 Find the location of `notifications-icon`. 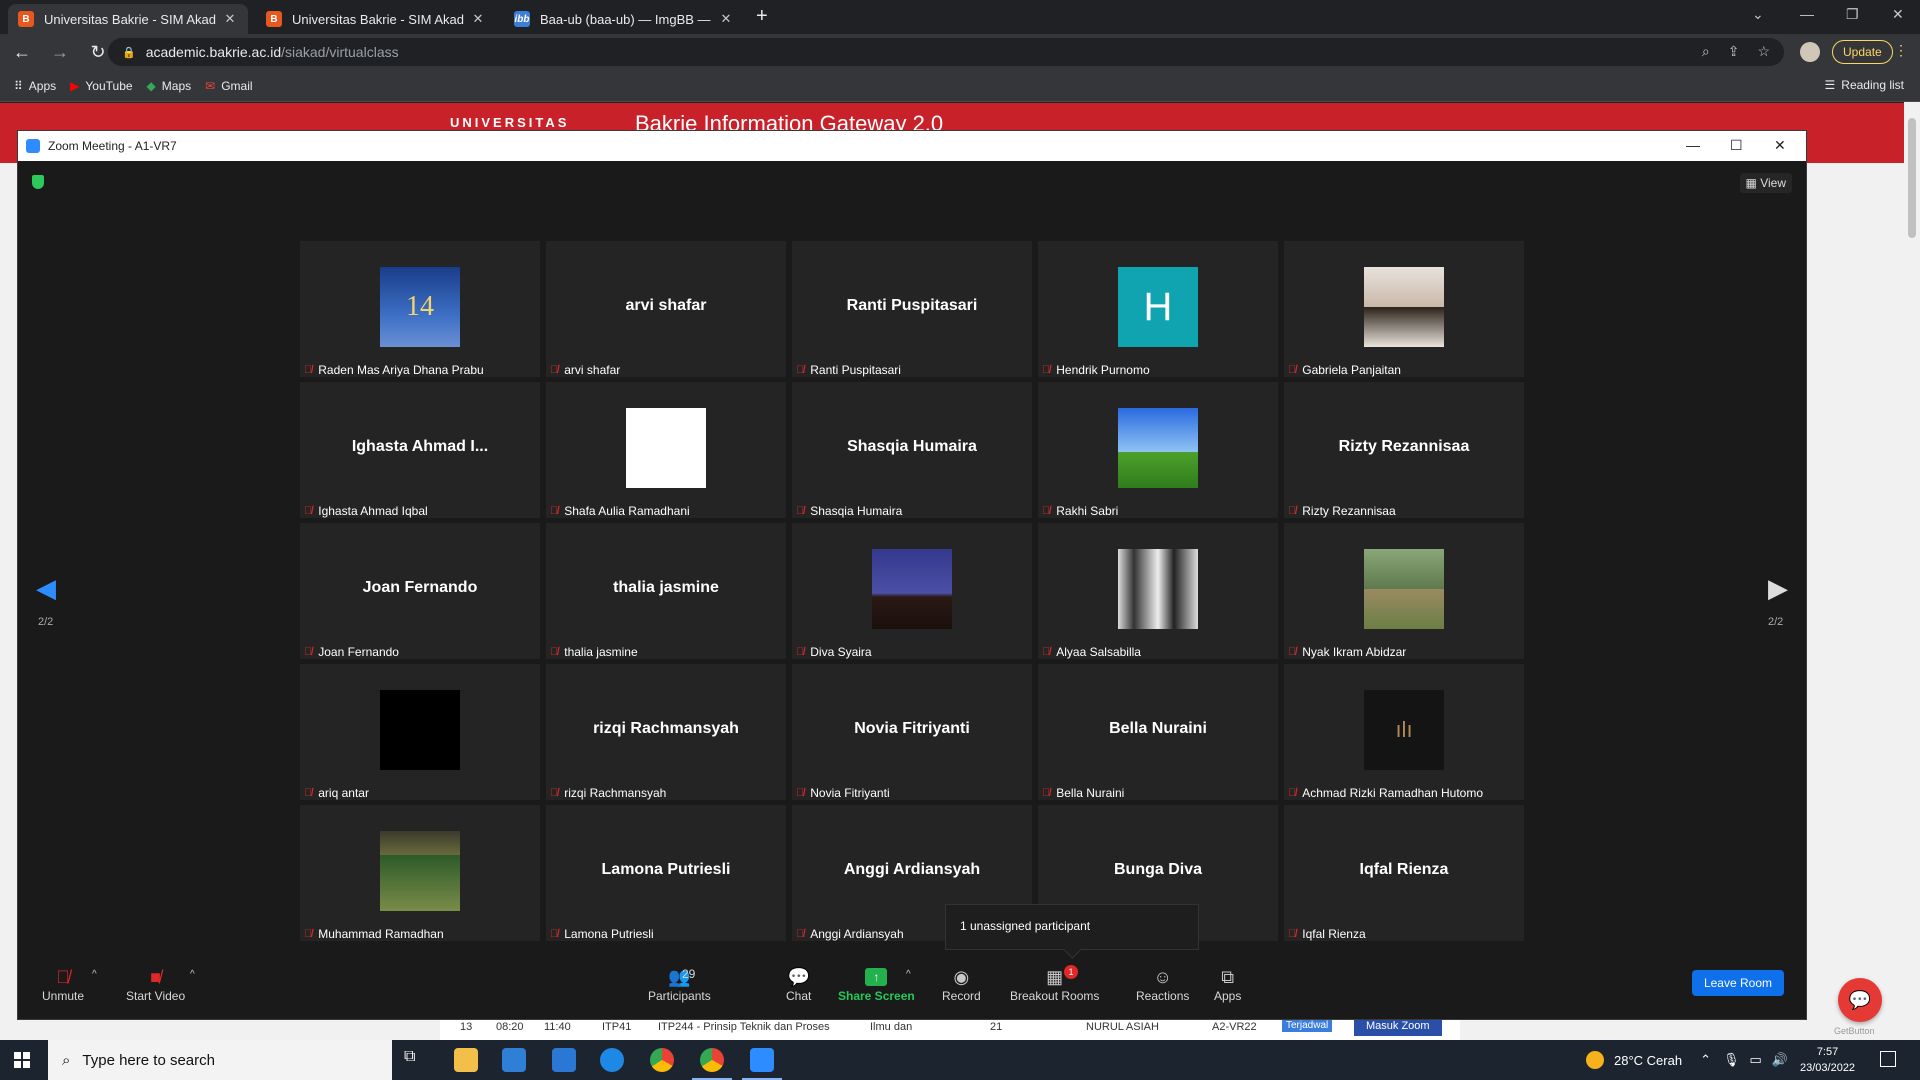

notifications-icon is located at coordinates (1888, 1059).